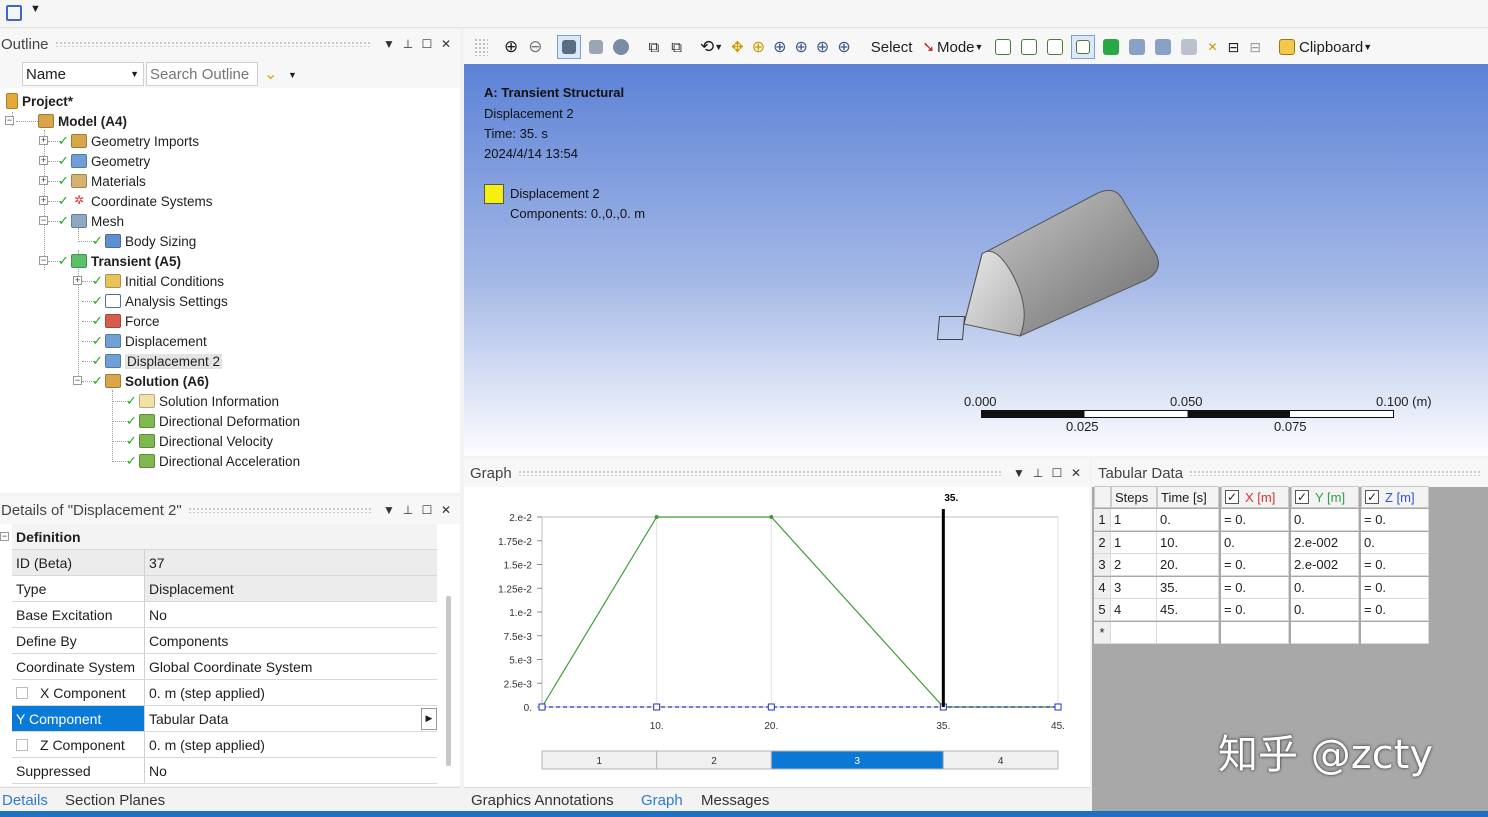 This screenshot has height=817, width=1488. I want to click on table-cell: 4, so click(1134, 610).